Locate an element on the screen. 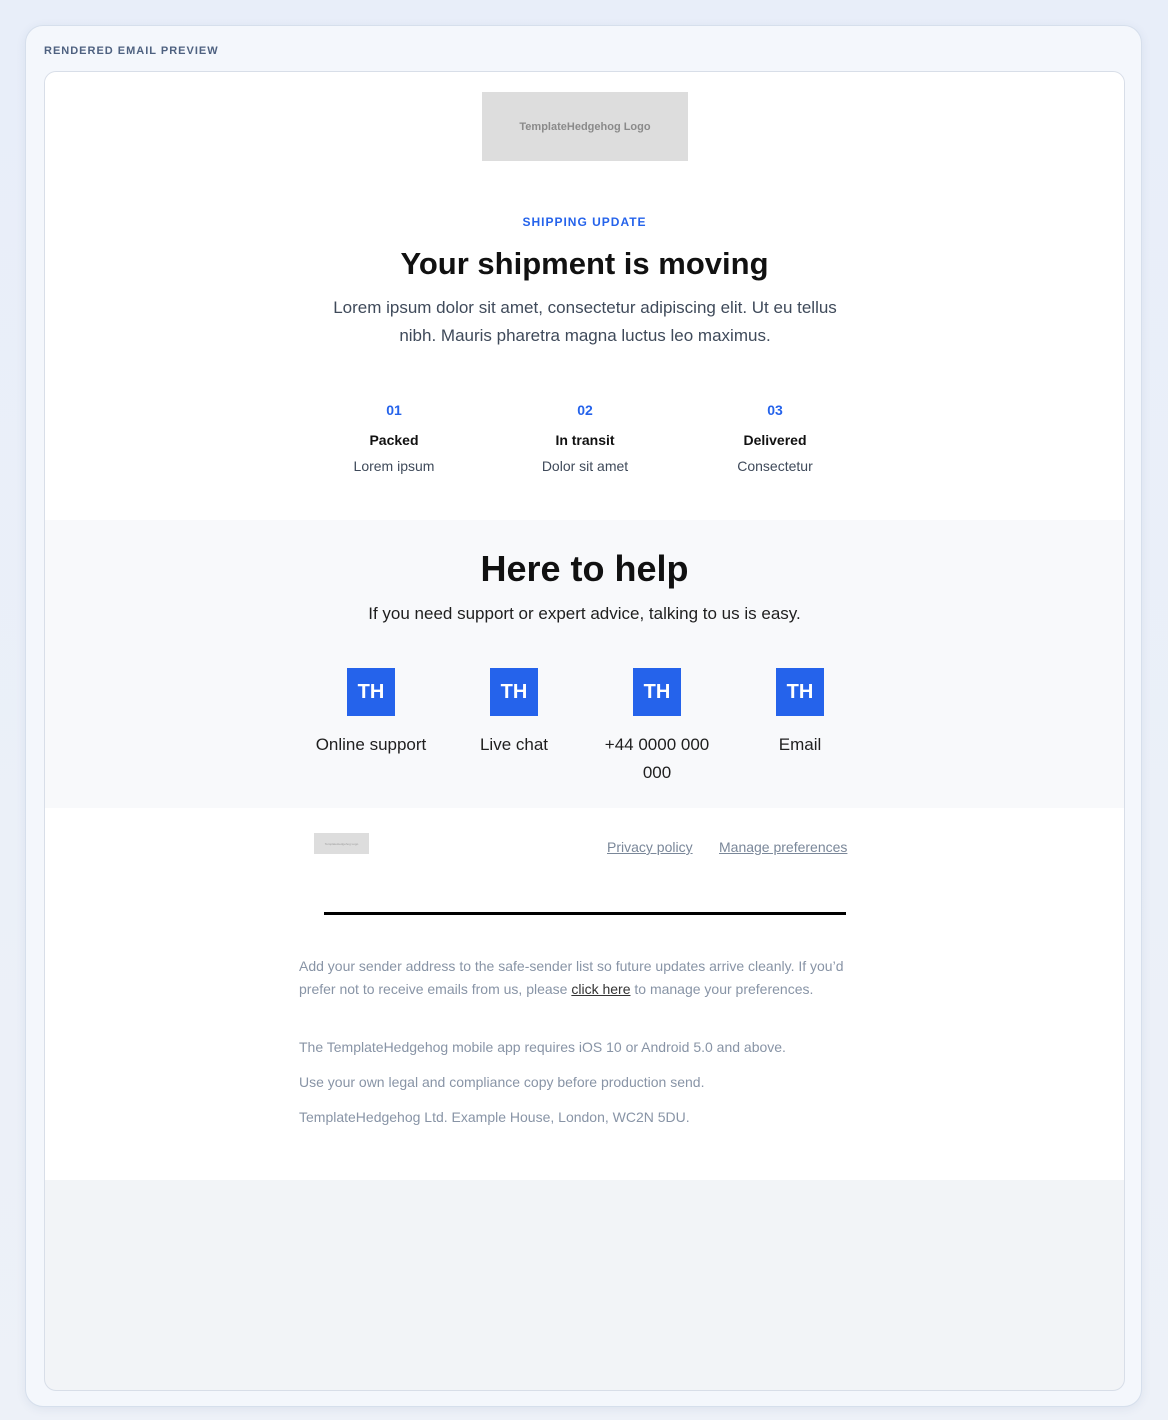  footer-divider is located at coordinates (585, 913).